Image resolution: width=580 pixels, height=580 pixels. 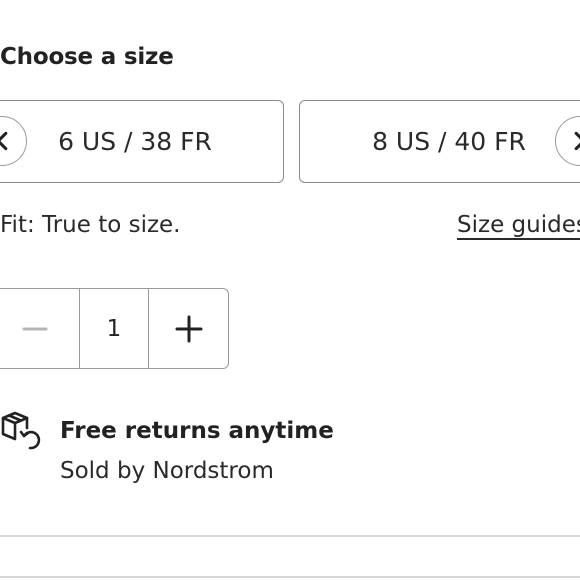 I want to click on size-option-6us: 6 US / 38 FR, so click(x=142, y=141).